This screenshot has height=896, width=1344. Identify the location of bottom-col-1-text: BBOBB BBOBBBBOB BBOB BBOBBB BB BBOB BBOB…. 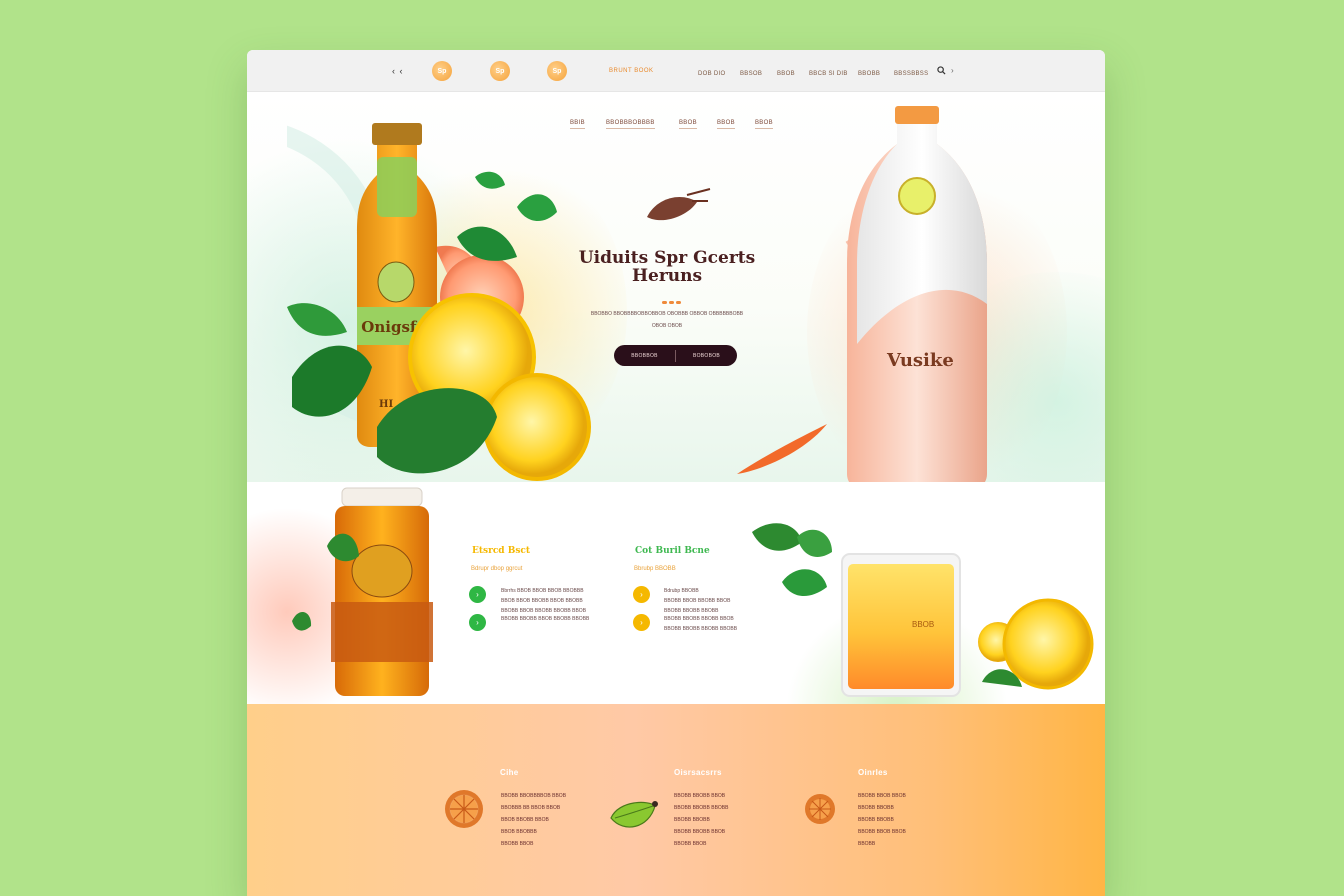
(534, 820).